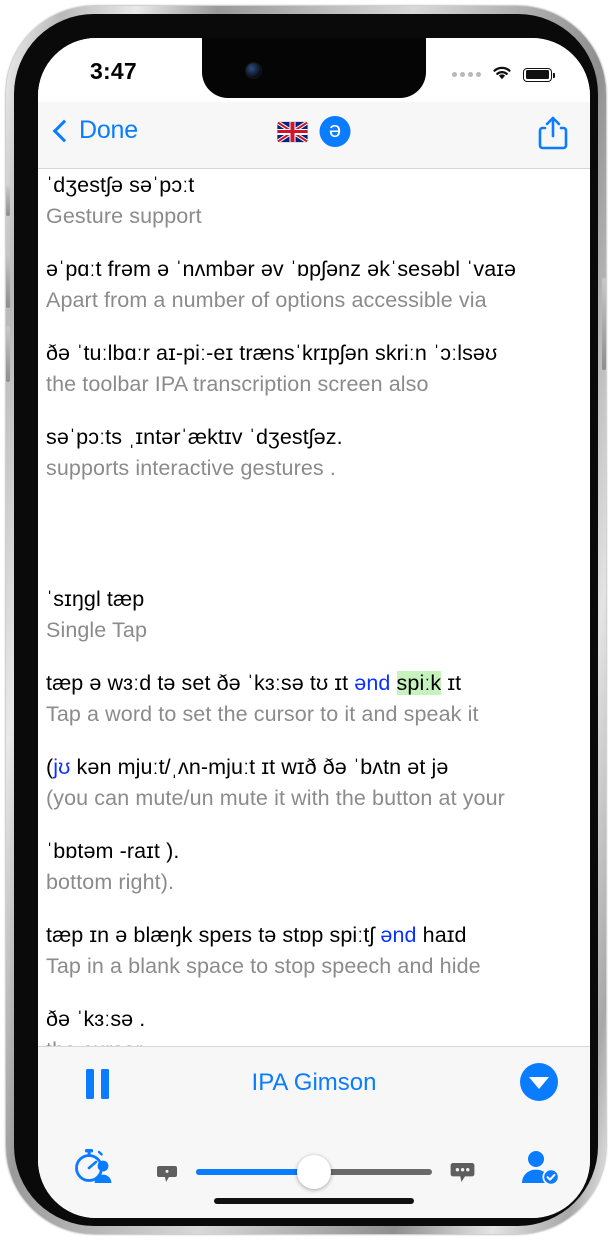 The height and width of the screenshot is (1240, 612). What do you see at coordinates (8, 354) in the screenshot?
I see `volume-down-button` at bounding box center [8, 354].